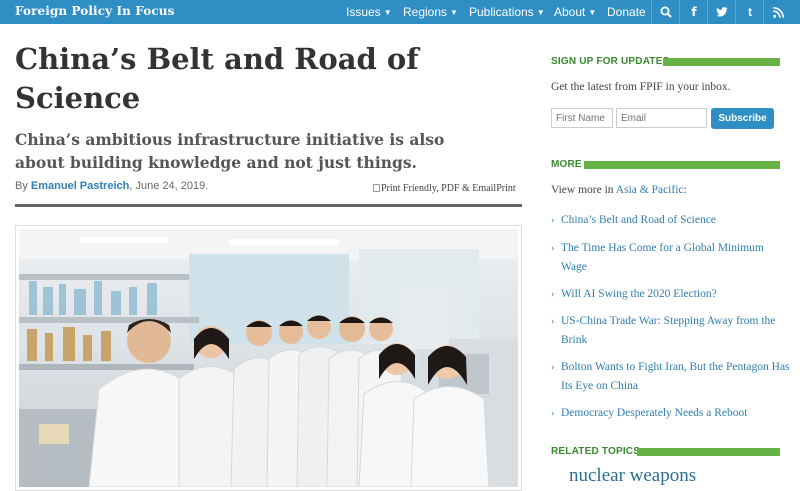 This screenshot has width=800, height=491. What do you see at coordinates (632, 476) in the screenshot?
I see `topic-link: nuclear weapons` at bounding box center [632, 476].